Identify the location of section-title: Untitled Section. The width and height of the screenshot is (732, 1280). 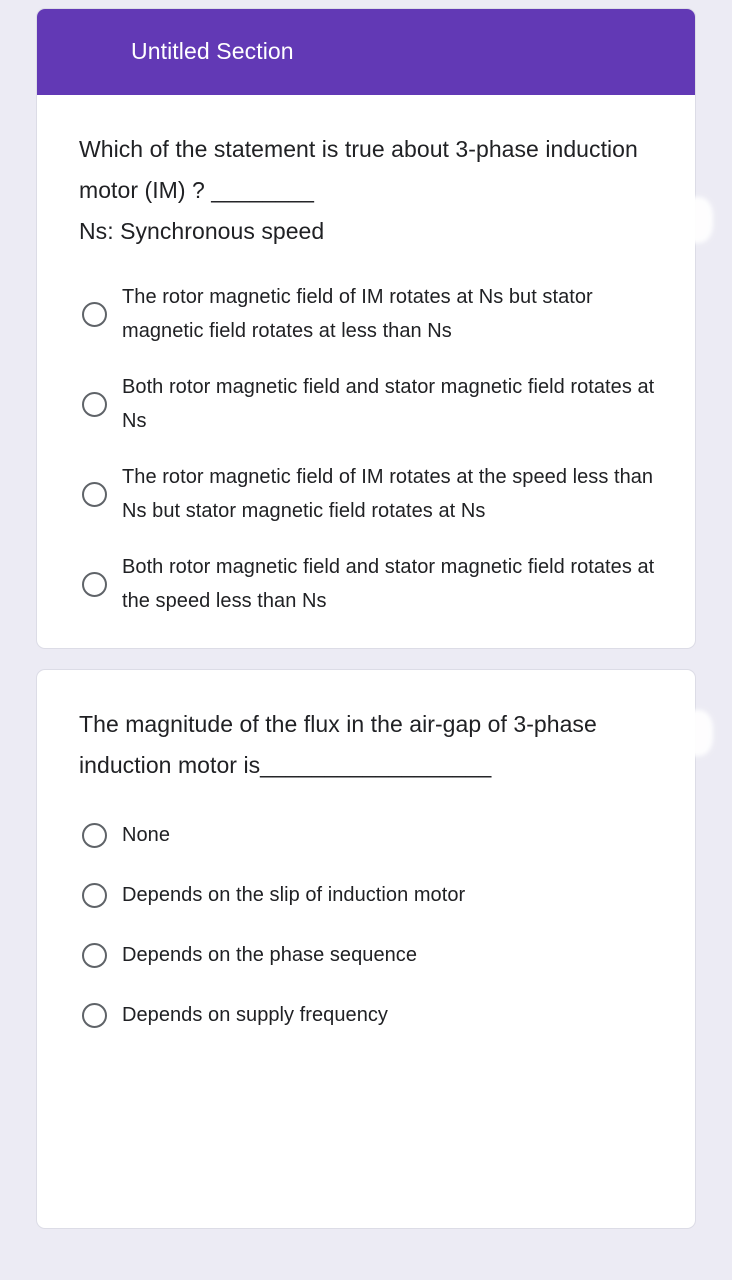
(212, 51).